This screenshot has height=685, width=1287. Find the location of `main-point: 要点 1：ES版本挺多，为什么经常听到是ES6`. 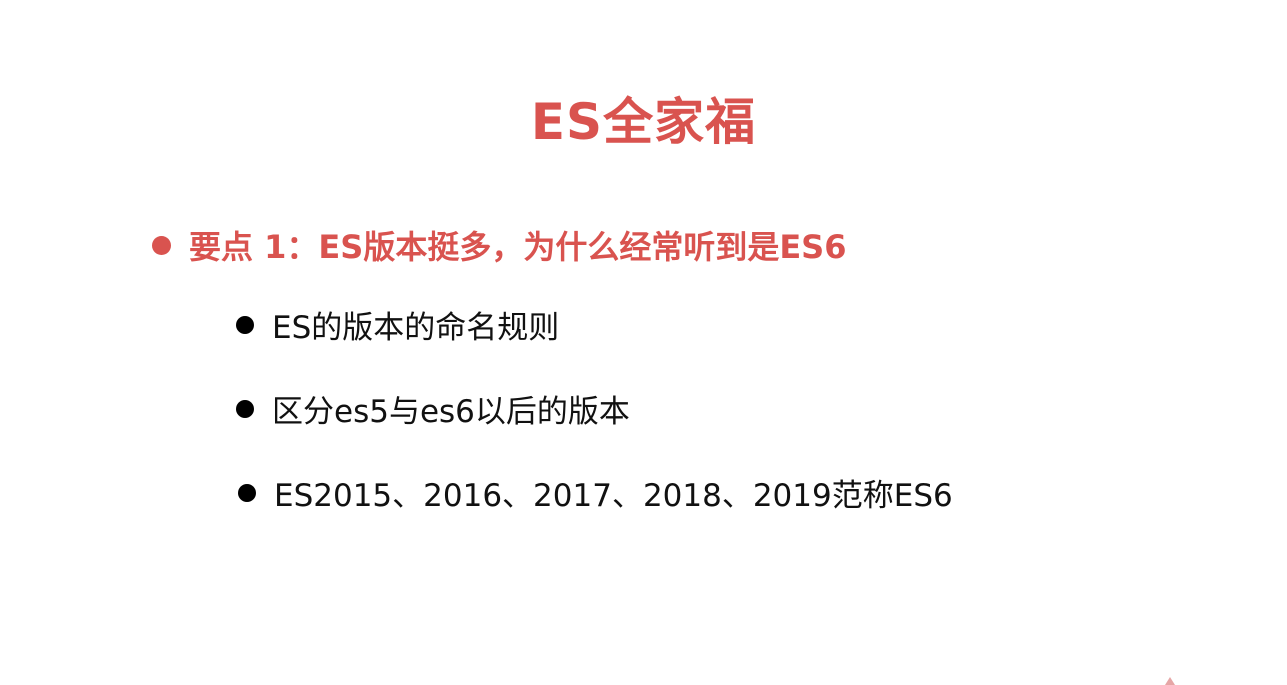

main-point: 要点 1：ES版本挺多，为什么经常听到是ES6 is located at coordinates (499, 245).